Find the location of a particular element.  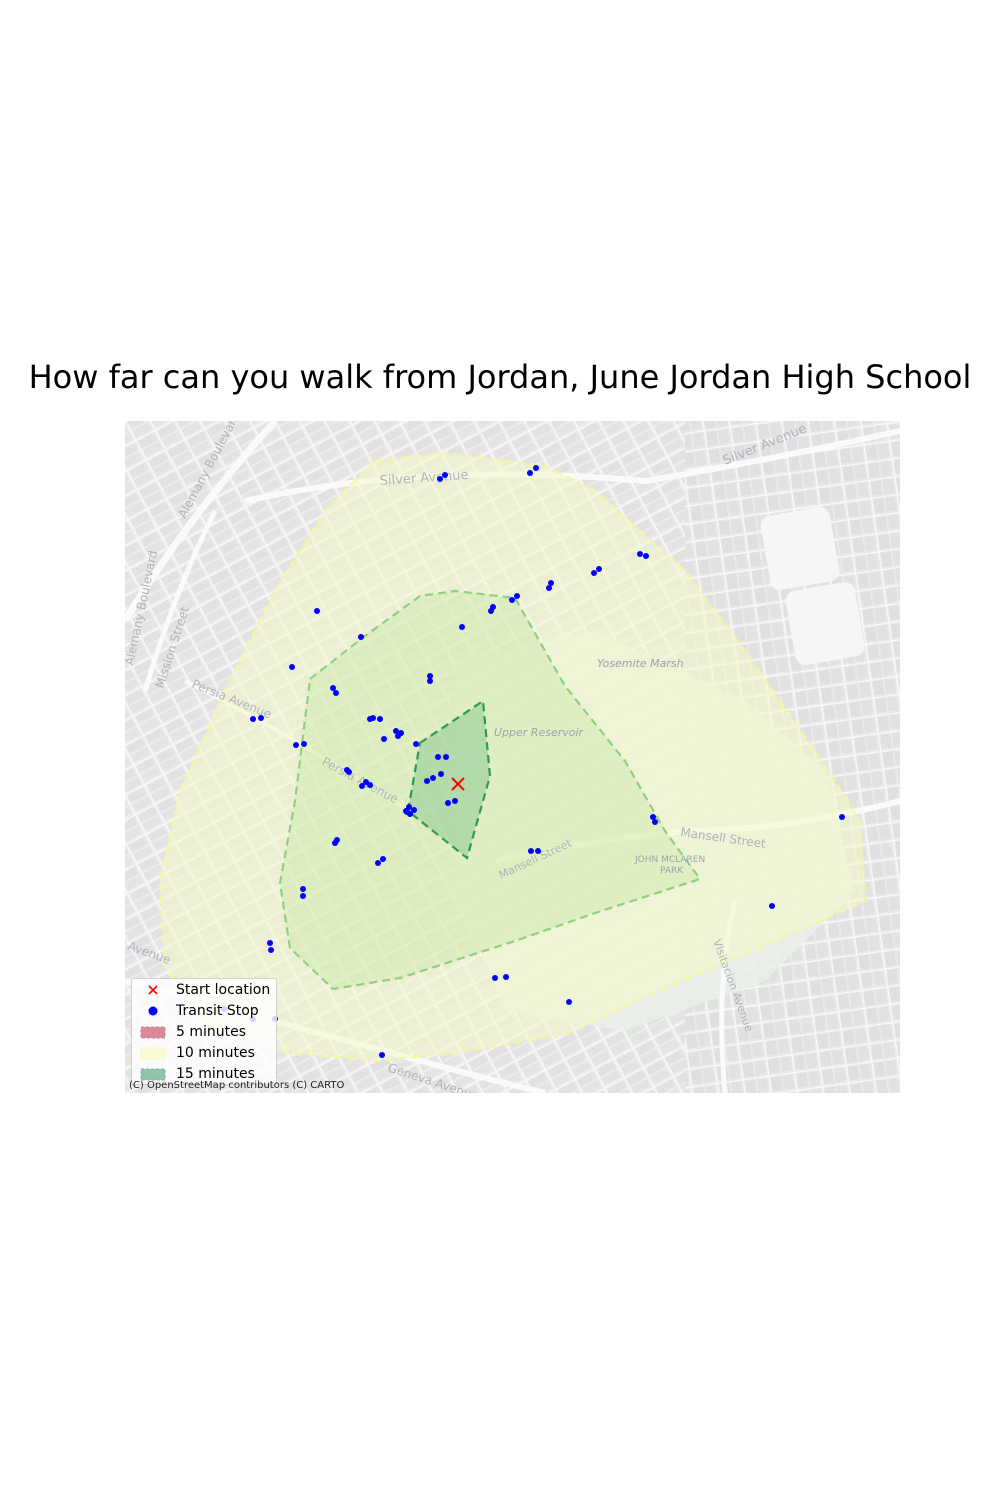

map-attribution: (C) OpenStreetMap contributors (C) CARTO is located at coordinates (237, 1085).